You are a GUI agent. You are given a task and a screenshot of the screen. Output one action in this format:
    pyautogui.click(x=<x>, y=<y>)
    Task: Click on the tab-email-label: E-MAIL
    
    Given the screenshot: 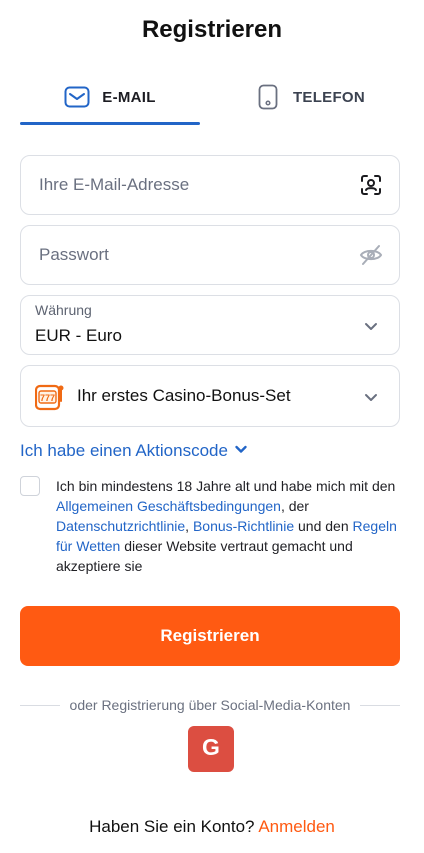 What is the action you would take?
    pyautogui.click(x=129, y=97)
    